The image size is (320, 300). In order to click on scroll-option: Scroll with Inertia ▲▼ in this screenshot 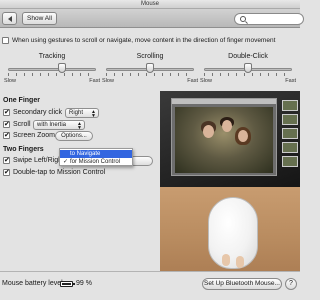, I will do `click(53, 125)`.